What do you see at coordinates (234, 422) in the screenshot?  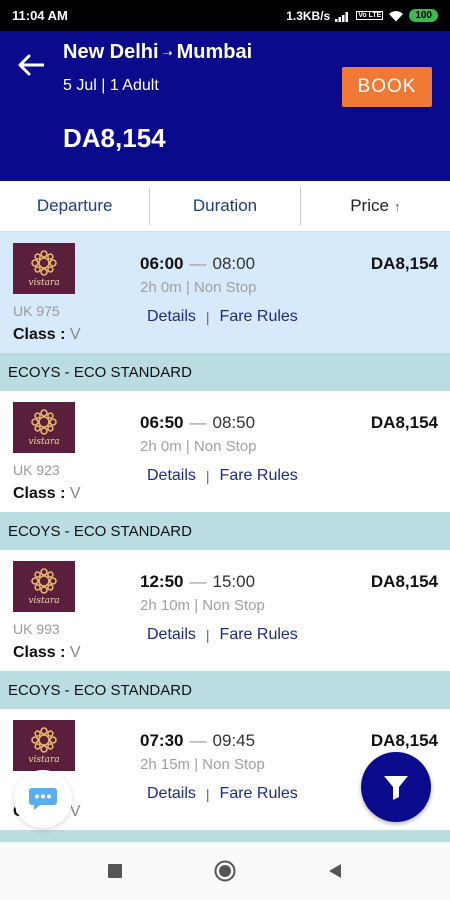 I see `arrival-time: 08:50` at bounding box center [234, 422].